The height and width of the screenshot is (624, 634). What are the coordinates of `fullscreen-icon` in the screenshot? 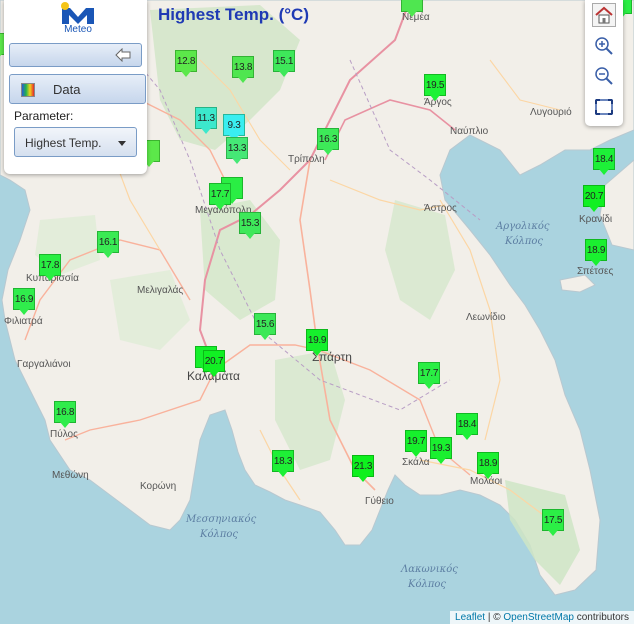 It's located at (604, 107).